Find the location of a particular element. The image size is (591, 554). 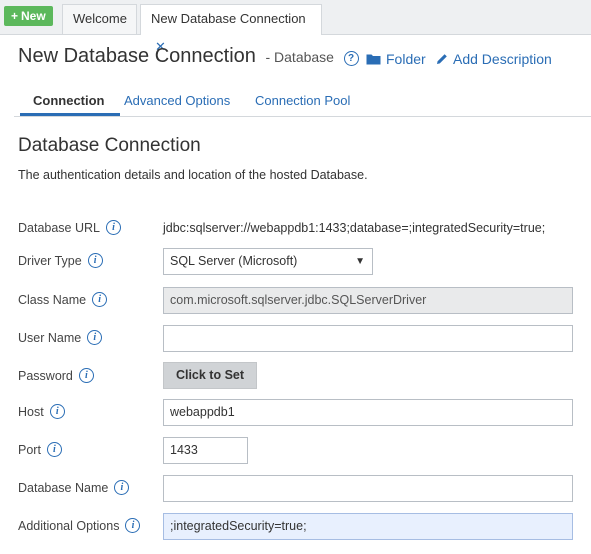

plus-icon: + is located at coordinates (15, 16).